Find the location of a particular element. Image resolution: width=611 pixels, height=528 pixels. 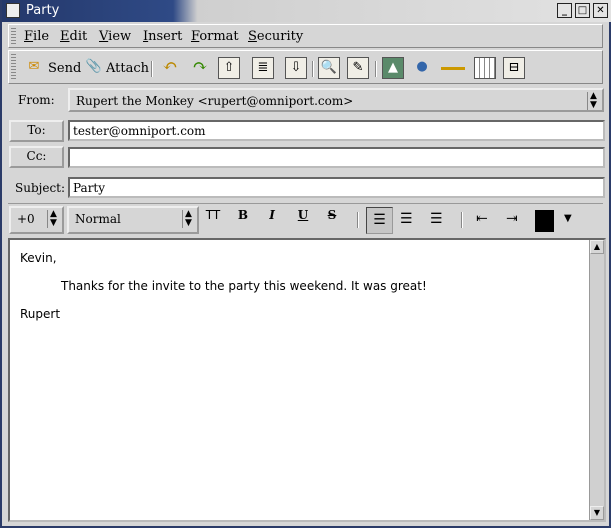

magnifier-icon: 🔍 is located at coordinates (329, 68).